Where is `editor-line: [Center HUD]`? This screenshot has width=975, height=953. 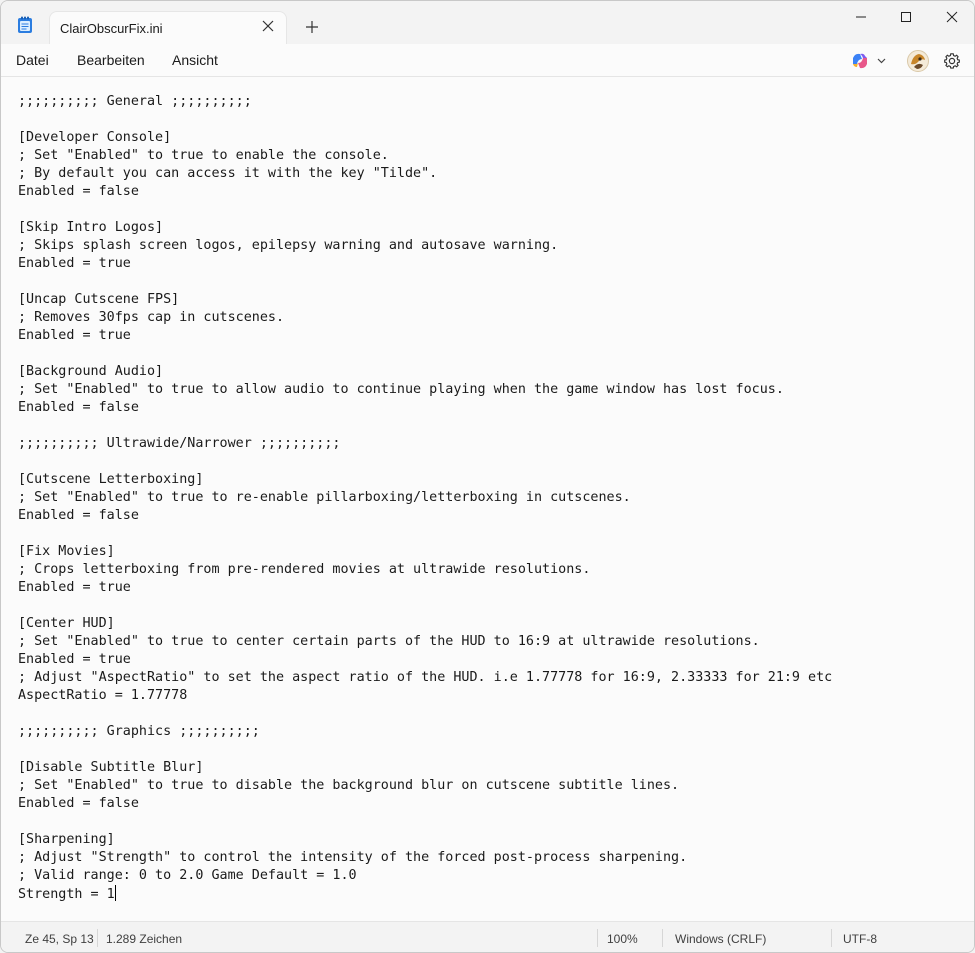
editor-line: [Center HUD] is located at coordinates (66, 623).